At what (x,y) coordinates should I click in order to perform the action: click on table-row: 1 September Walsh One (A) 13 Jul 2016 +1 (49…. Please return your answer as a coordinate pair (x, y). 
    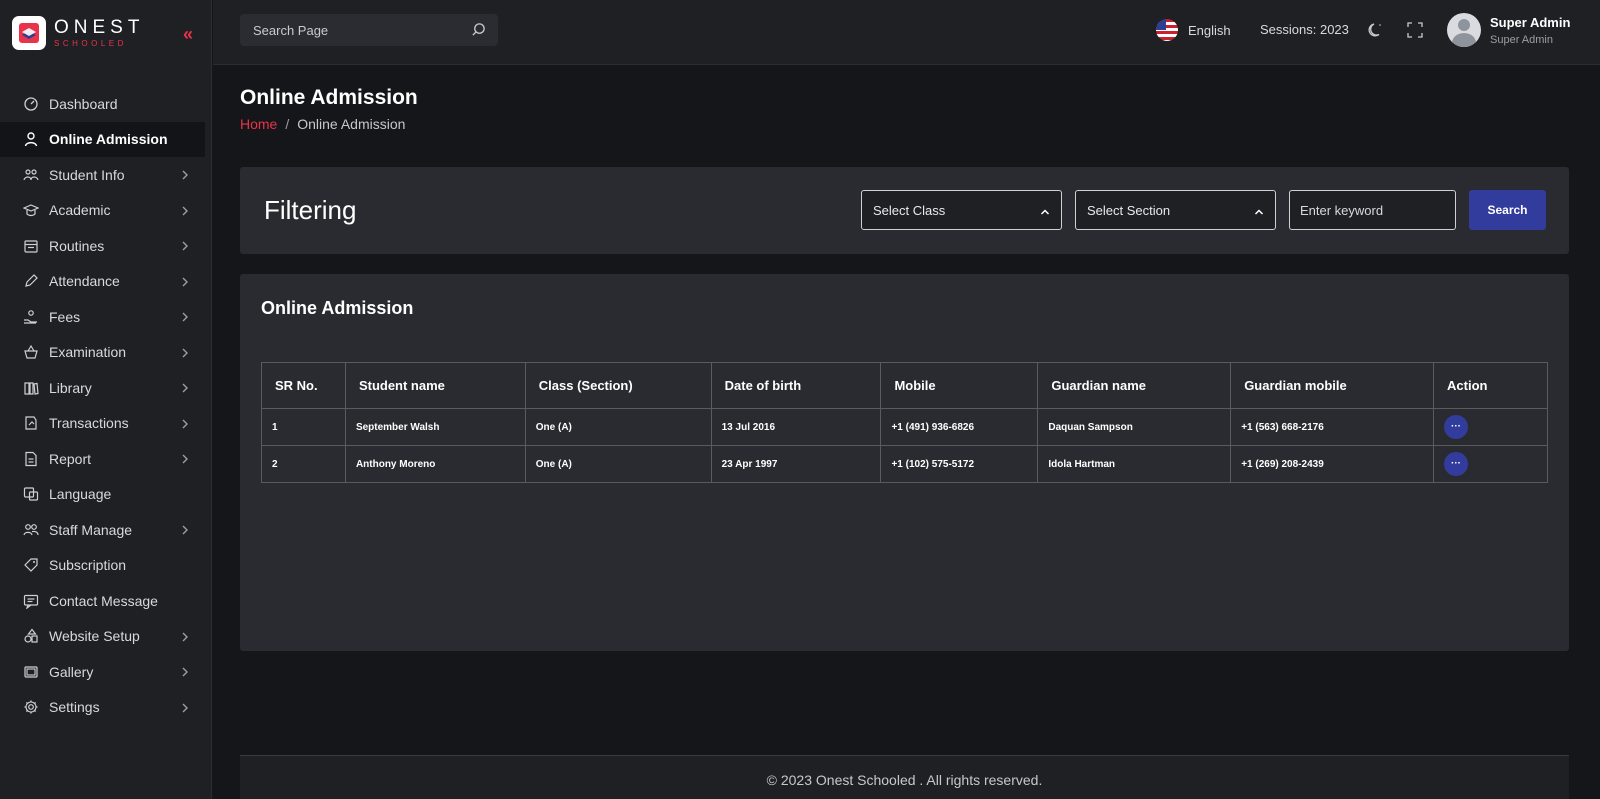
    Looking at the image, I should click on (904, 427).